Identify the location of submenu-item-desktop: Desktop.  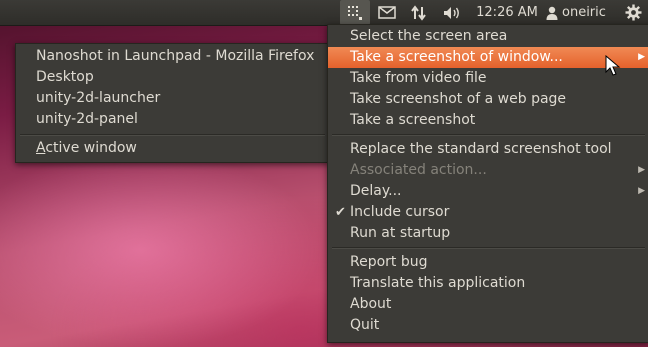
(172, 77).